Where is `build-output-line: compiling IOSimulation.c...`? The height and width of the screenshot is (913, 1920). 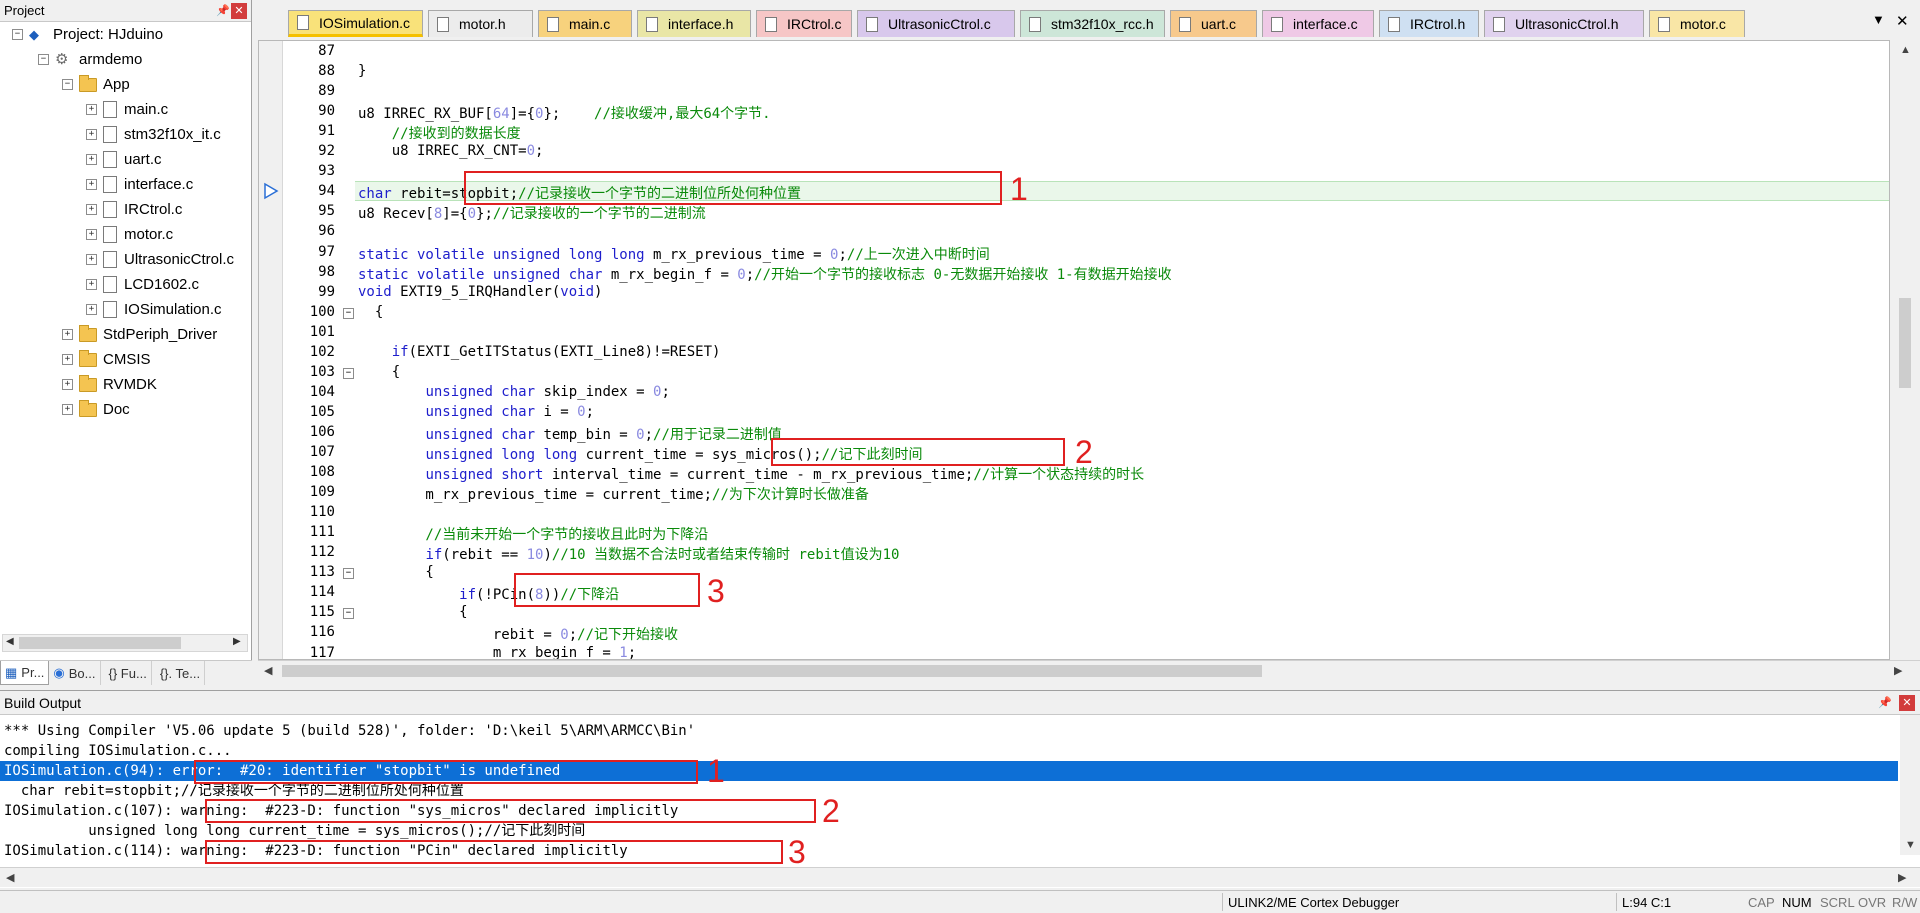
build-output-line: compiling IOSimulation.c... is located at coordinates (118, 751).